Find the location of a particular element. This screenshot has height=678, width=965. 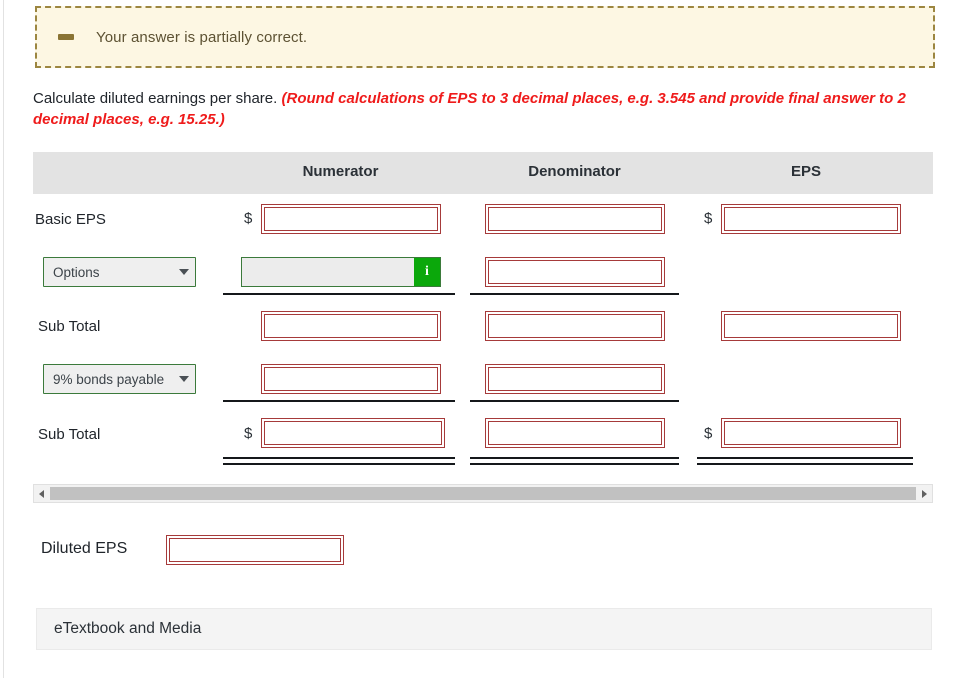

eps-total-rule is located at coordinates (805, 461).